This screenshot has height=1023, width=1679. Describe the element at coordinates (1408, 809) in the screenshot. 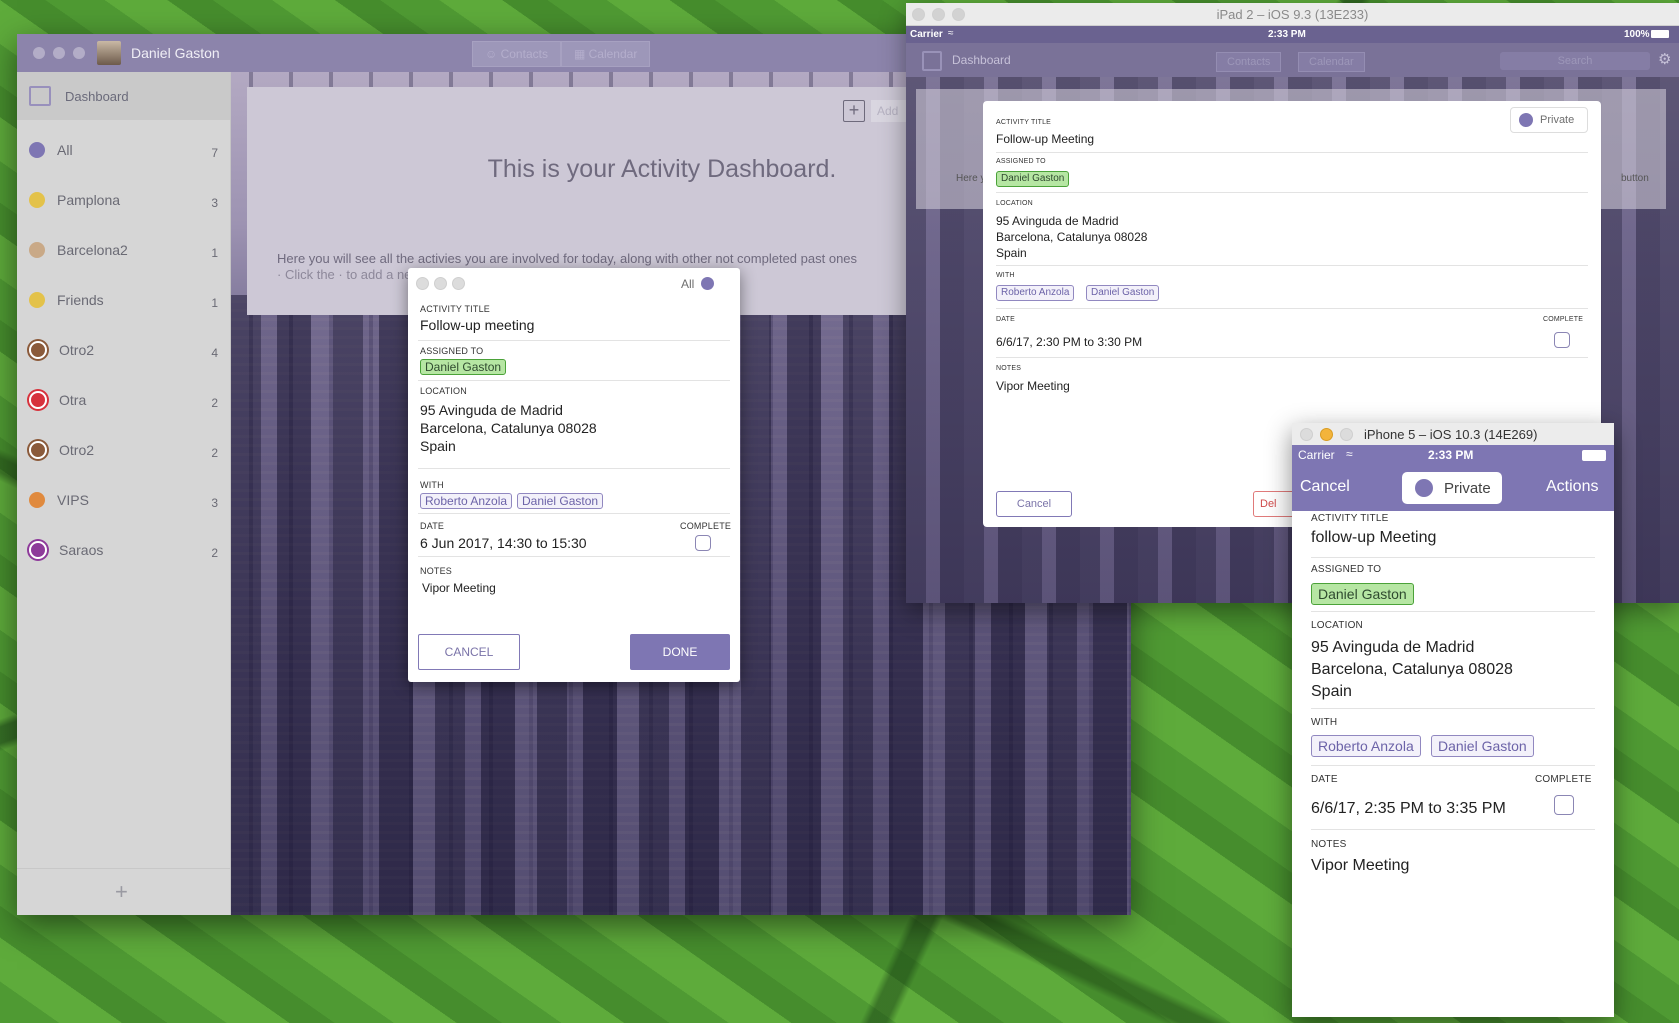

I see `date-field: 6/6/17, 2:35 PM to 3:35 PM` at that location.